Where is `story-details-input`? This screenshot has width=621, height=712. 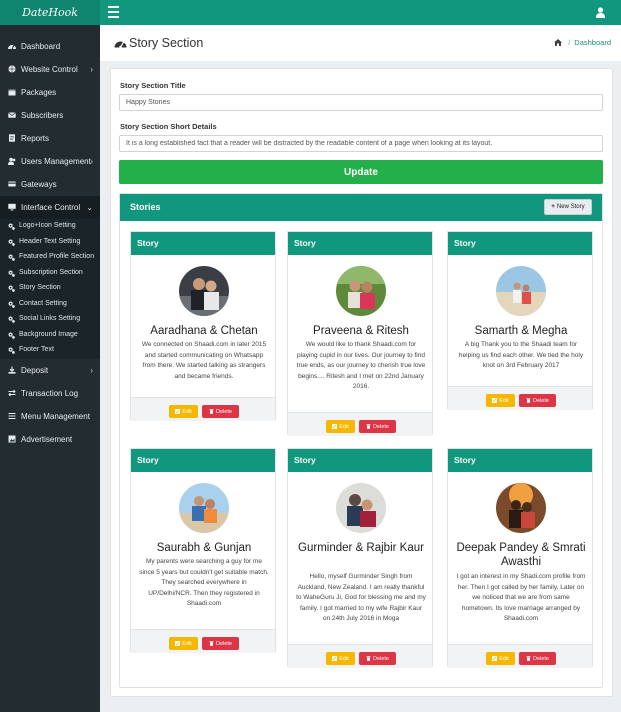 story-details-input is located at coordinates (361, 143).